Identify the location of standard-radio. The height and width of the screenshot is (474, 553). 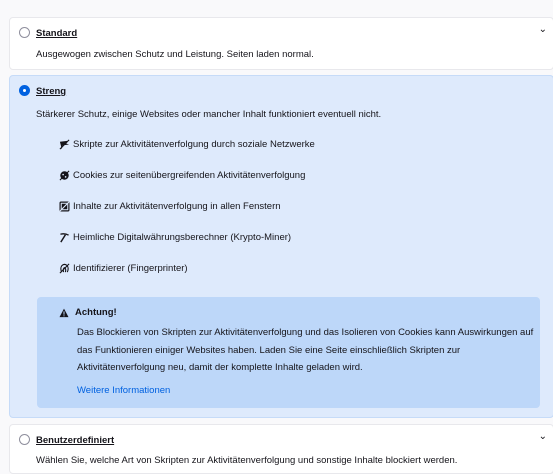
(24, 32).